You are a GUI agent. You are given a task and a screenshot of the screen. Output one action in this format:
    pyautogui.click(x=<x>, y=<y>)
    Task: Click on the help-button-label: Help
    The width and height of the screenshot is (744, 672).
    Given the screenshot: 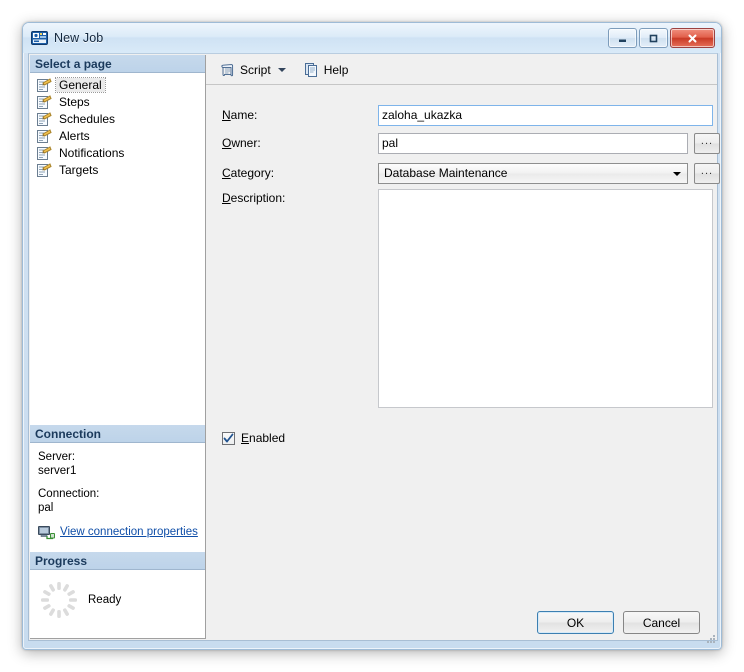 What is the action you would take?
    pyautogui.click(x=336, y=69)
    